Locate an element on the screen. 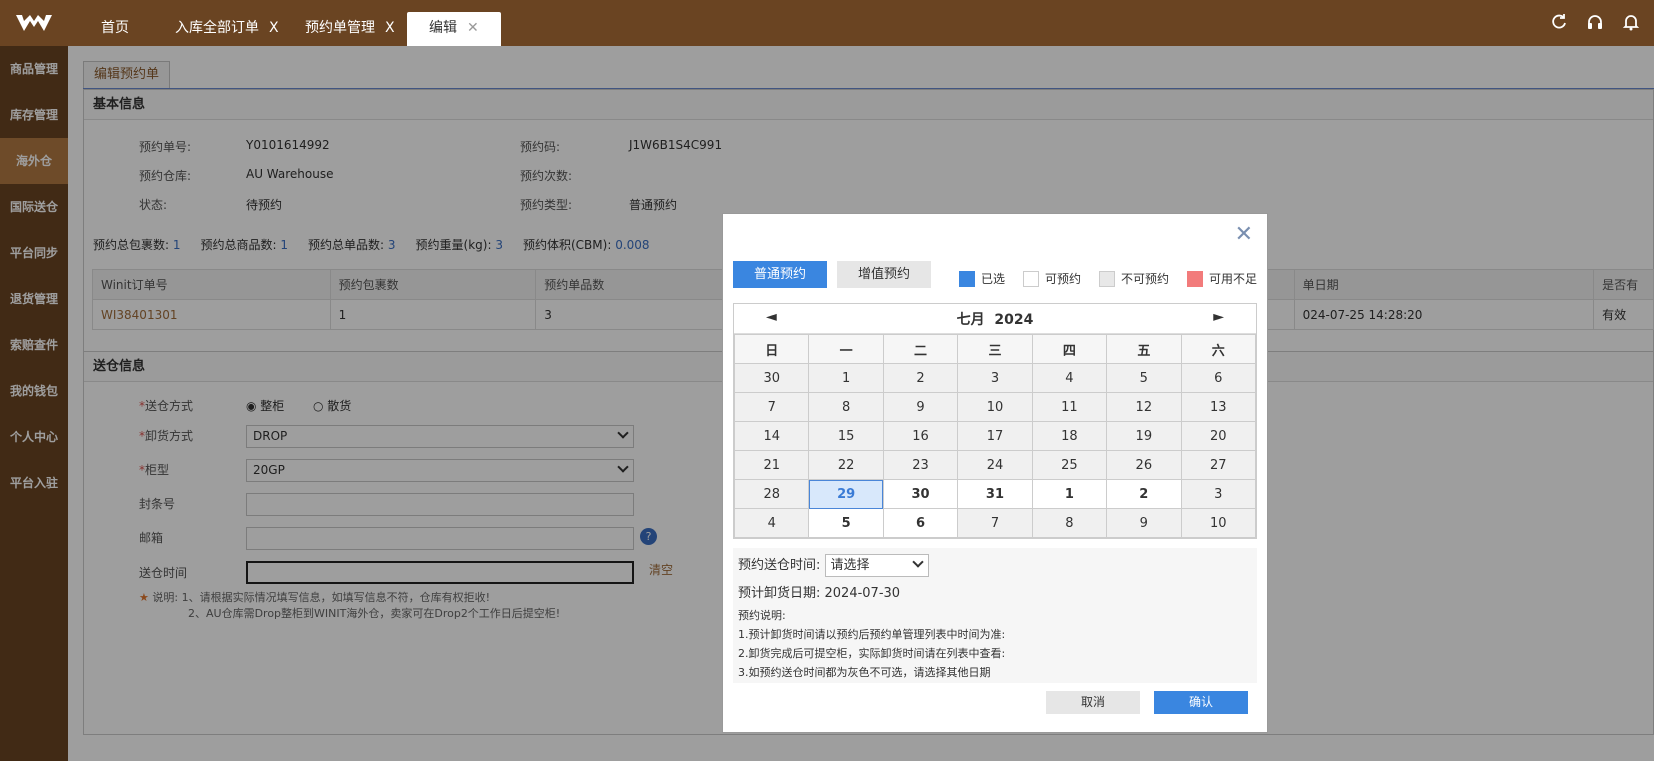 This screenshot has height=761, width=1654. calendar-week: 21 22 23 24 25 26 27 is located at coordinates (995, 465).